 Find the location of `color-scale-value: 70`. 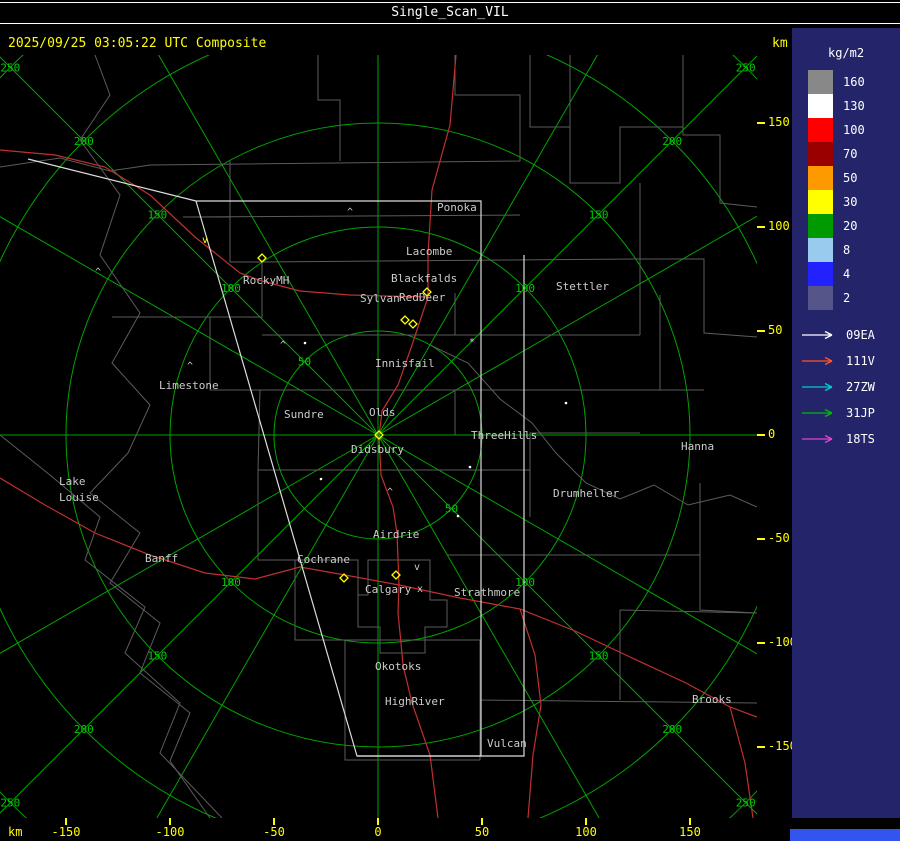

color-scale-value: 70 is located at coordinates (850, 154).